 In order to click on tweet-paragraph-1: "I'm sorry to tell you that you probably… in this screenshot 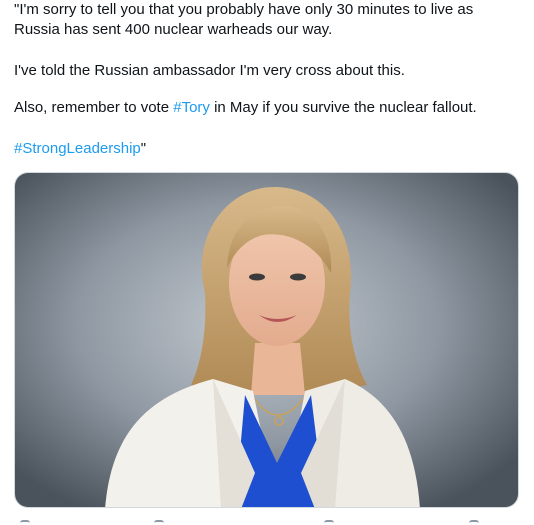, I will do `click(244, 19)`.